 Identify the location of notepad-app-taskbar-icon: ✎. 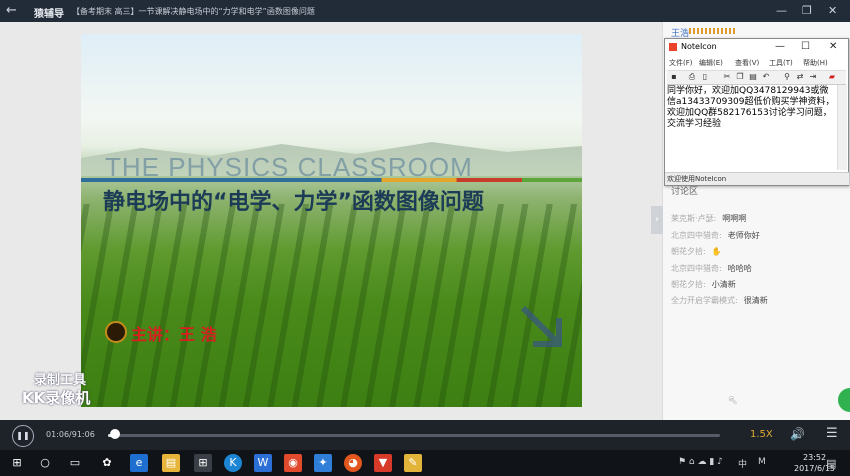
(413, 463).